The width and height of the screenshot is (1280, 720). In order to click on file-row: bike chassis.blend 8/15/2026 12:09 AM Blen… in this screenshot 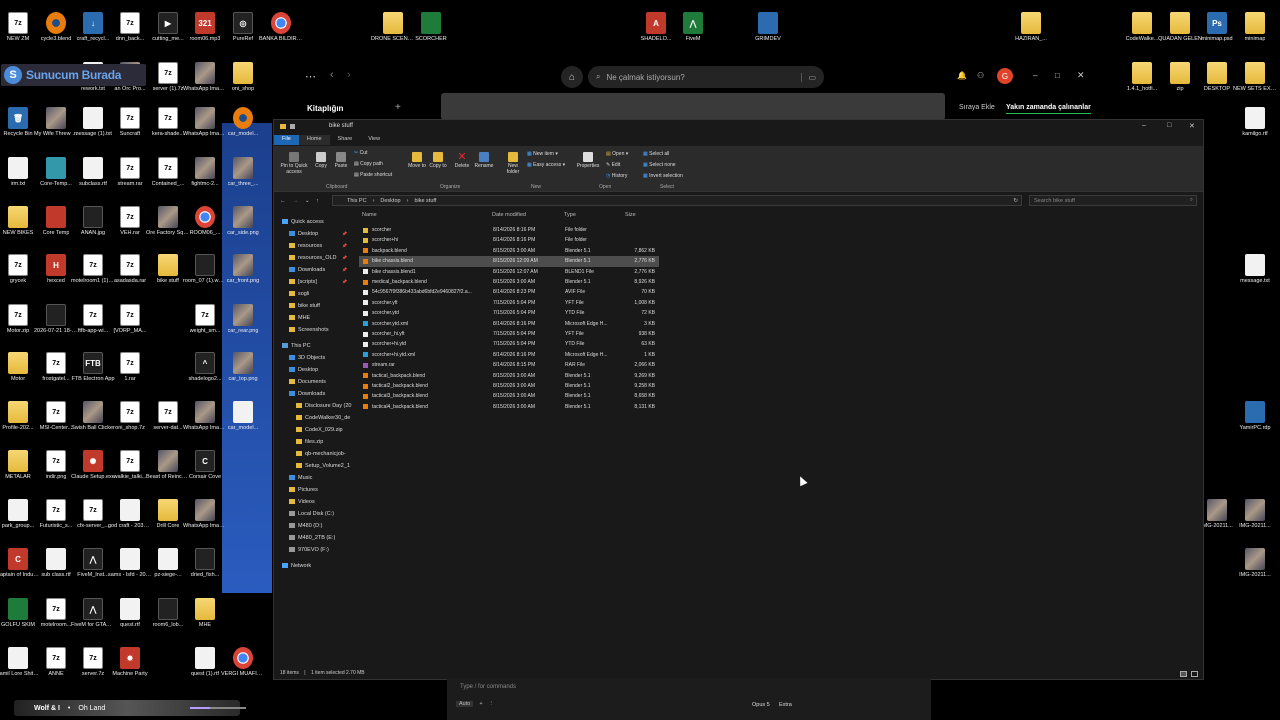, I will do `click(509, 261)`.